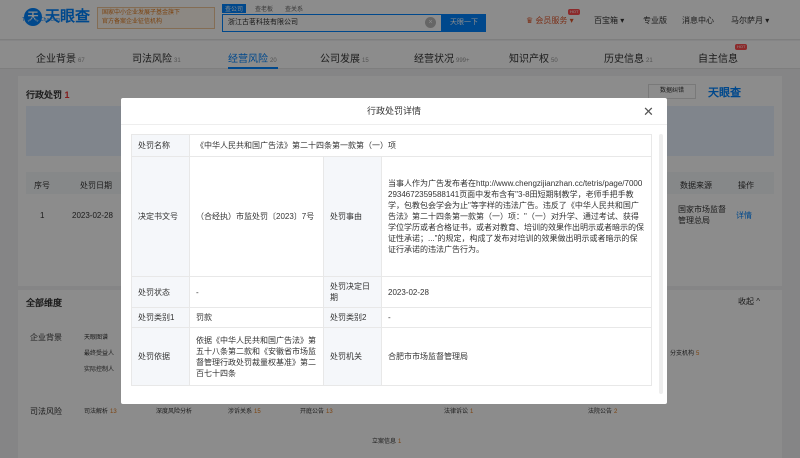  What do you see at coordinates (516, 317) in the screenshot?
I see `penalty-category-2: -` at bounding box center [516, 317].